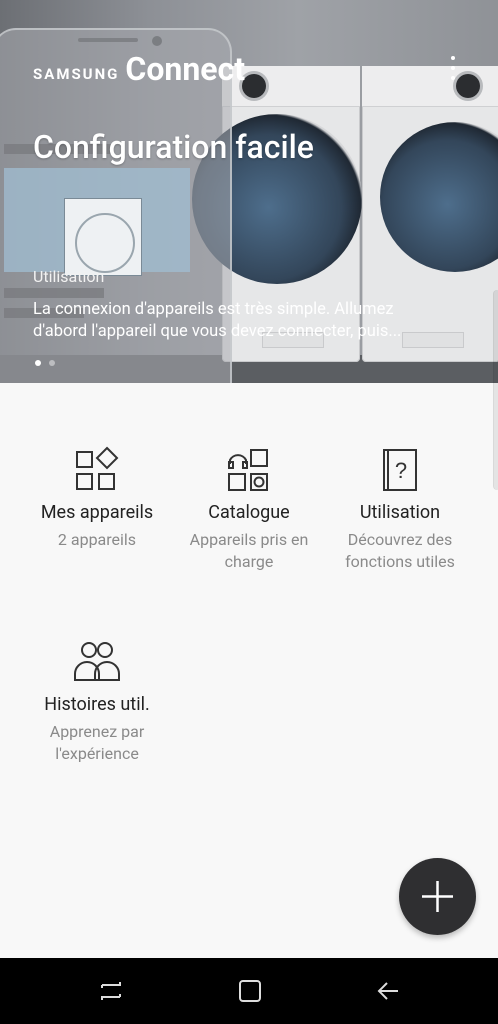 Image resolution: width=498 pixels, height=1024 pixels. Describe the element at coordinates (248, 470) in the screenshot. I see `catalog-icon` at that location.